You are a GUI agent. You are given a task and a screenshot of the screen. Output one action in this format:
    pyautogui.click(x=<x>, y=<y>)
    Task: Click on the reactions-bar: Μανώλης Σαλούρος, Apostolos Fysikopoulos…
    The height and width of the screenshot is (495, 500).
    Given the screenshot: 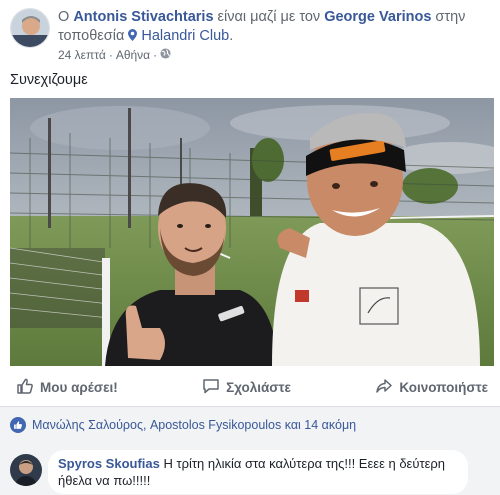 What is the action you would take?
    pyautogui.click(x=250, y=426)
    